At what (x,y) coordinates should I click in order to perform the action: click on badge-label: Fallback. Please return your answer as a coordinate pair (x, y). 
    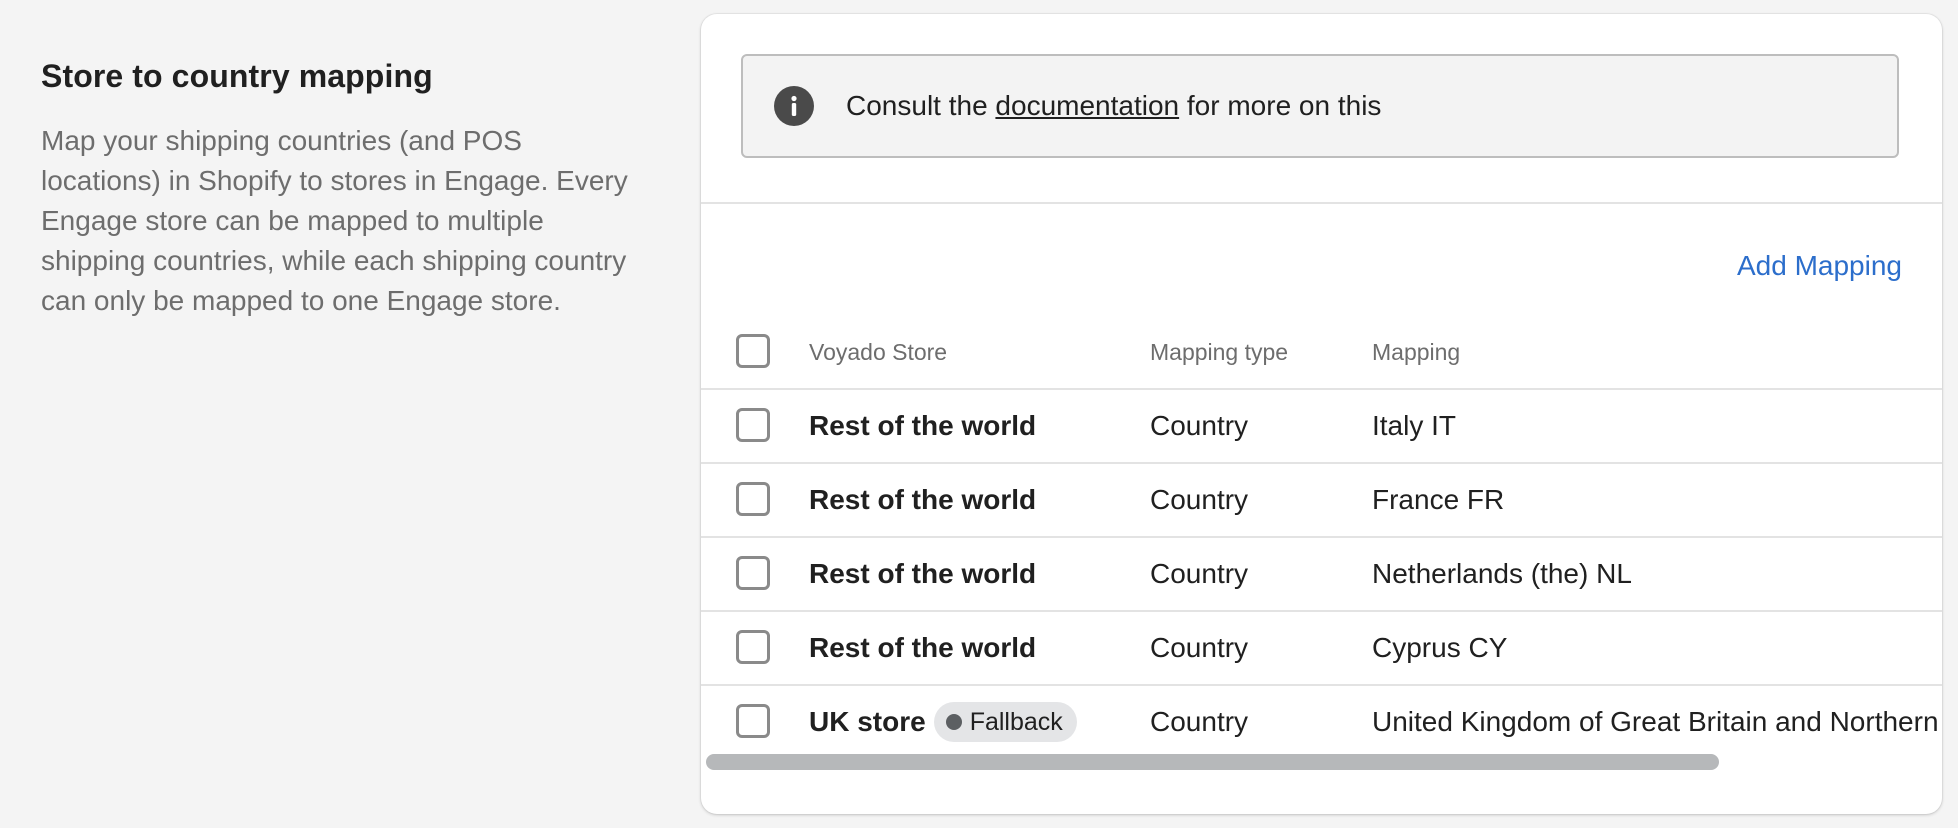
    Looking at the image, I should click on (1016, 721).